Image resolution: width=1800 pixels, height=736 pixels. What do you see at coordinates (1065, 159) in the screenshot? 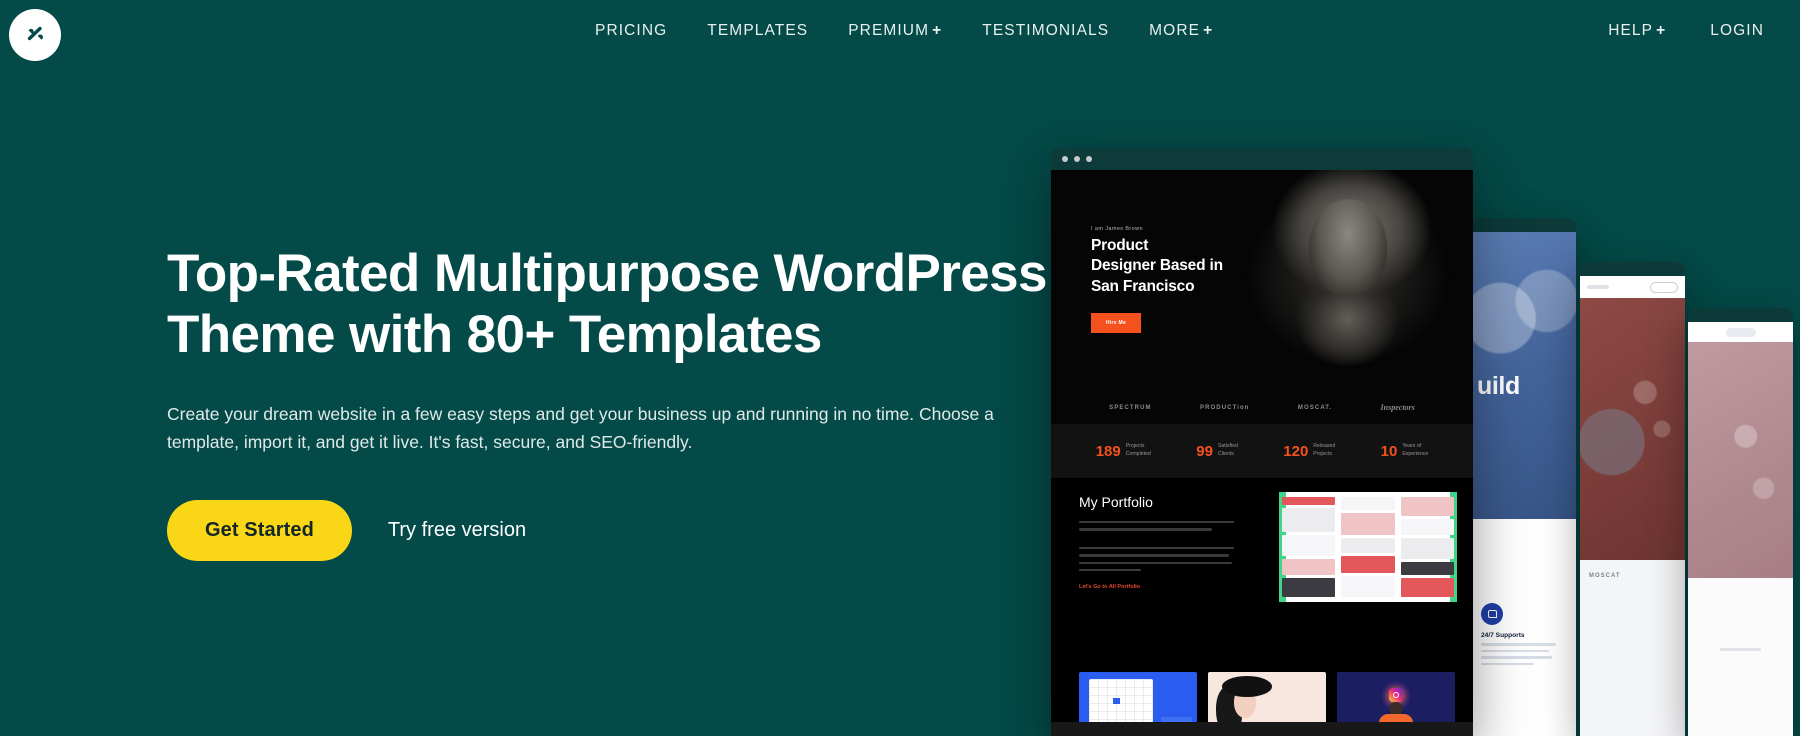
I see `window-close-dot-icon` at bounding box center [1065, 159].